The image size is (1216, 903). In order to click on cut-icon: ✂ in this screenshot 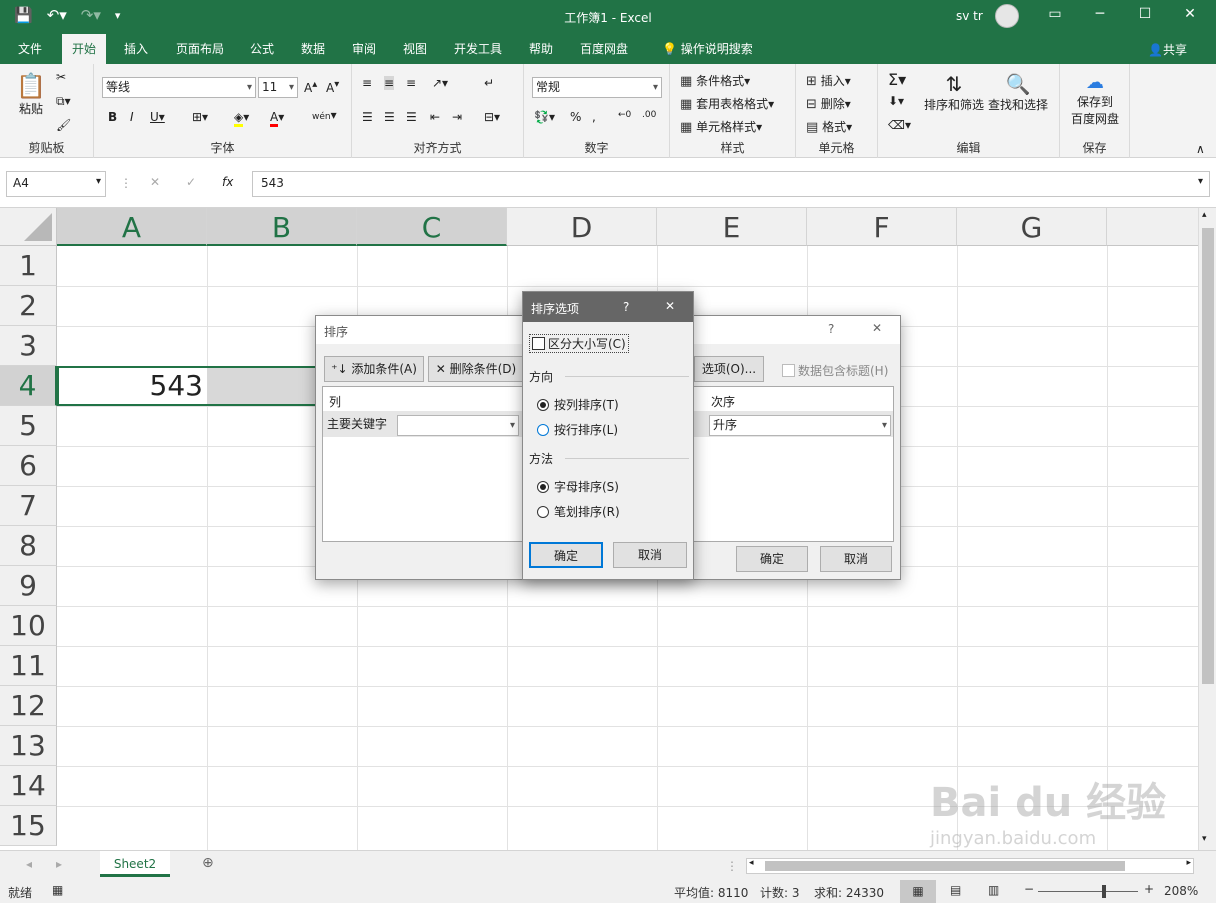, I will do `click(61, 77)`.